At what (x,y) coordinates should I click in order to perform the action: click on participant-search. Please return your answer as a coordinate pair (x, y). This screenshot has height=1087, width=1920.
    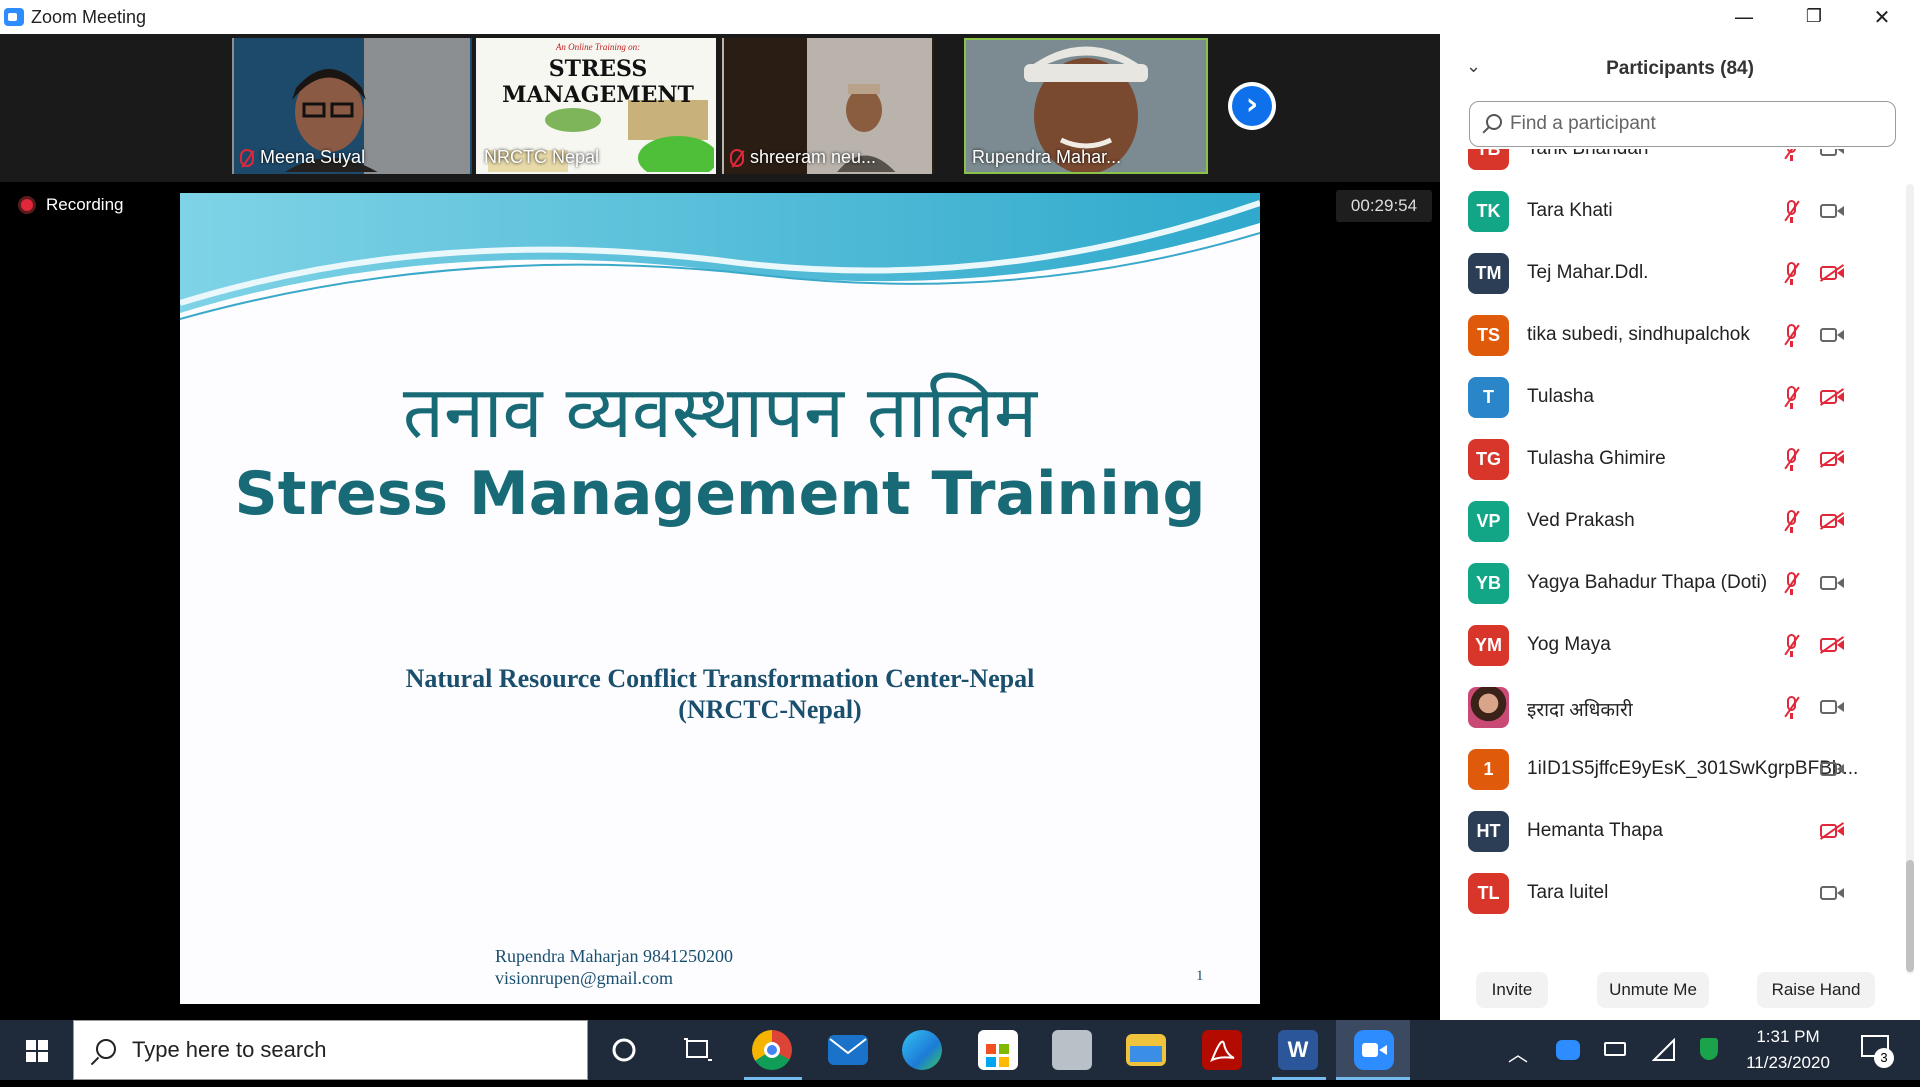
    Looking at the image, I should click on (1682, 124).